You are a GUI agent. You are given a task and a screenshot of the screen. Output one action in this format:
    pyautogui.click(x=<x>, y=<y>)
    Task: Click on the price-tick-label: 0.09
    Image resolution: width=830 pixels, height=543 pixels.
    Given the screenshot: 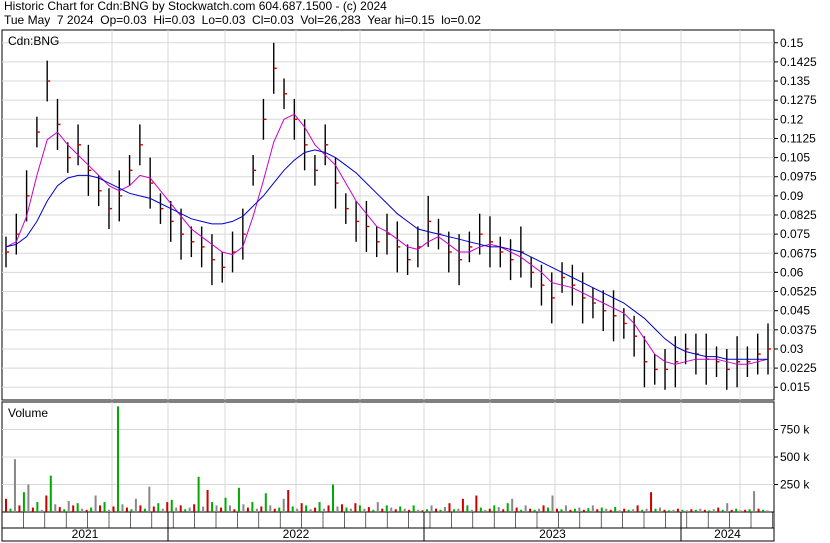 What is the action you would take?
    pyautogui.click(x=792, y=196)
    